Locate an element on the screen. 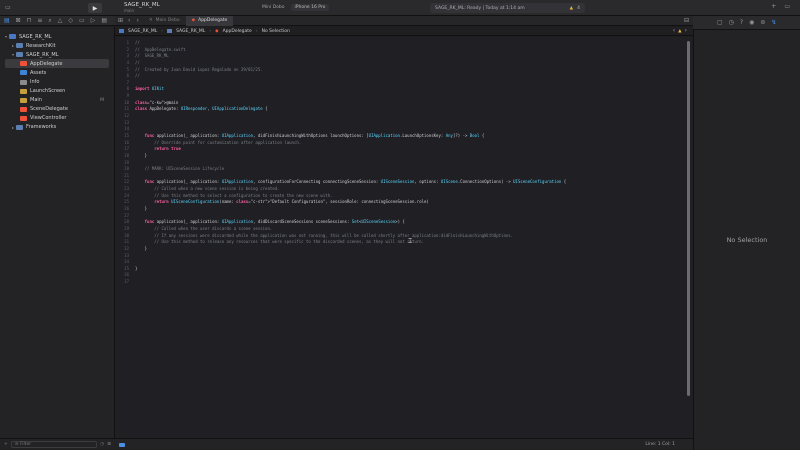 The width and height of the screenshot is (800, 450). filter-input: ⊜ Filter is located at coordinates (54, 444).